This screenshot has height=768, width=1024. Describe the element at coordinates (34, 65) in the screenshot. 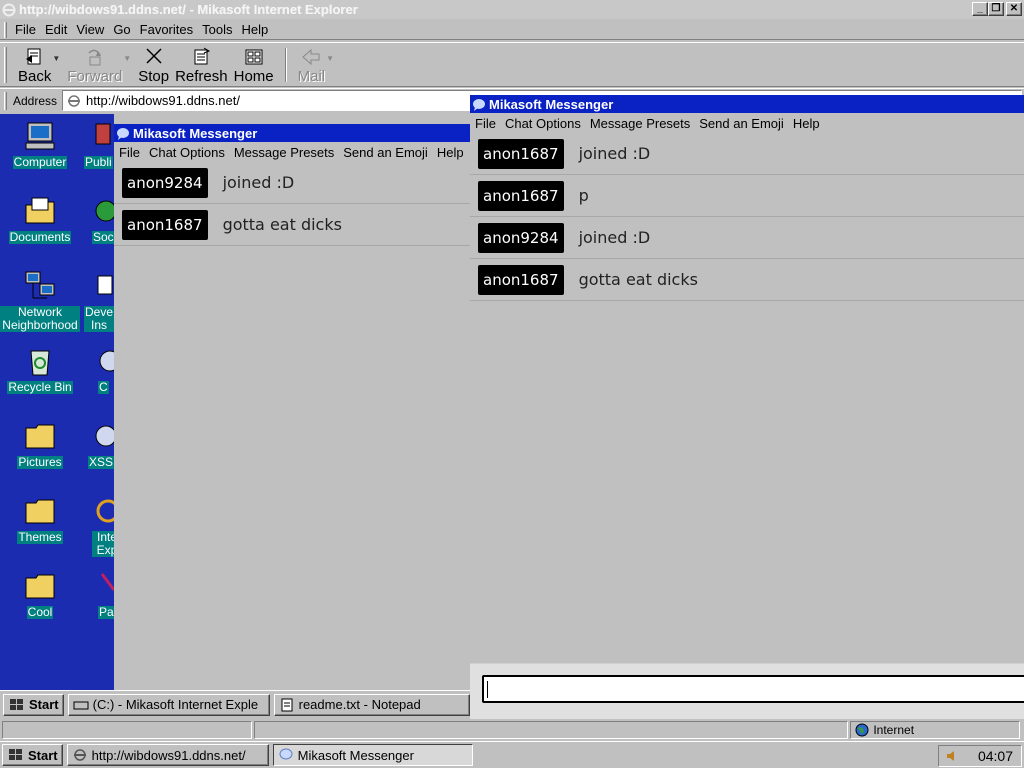

I see `back-button: Back` at that location.